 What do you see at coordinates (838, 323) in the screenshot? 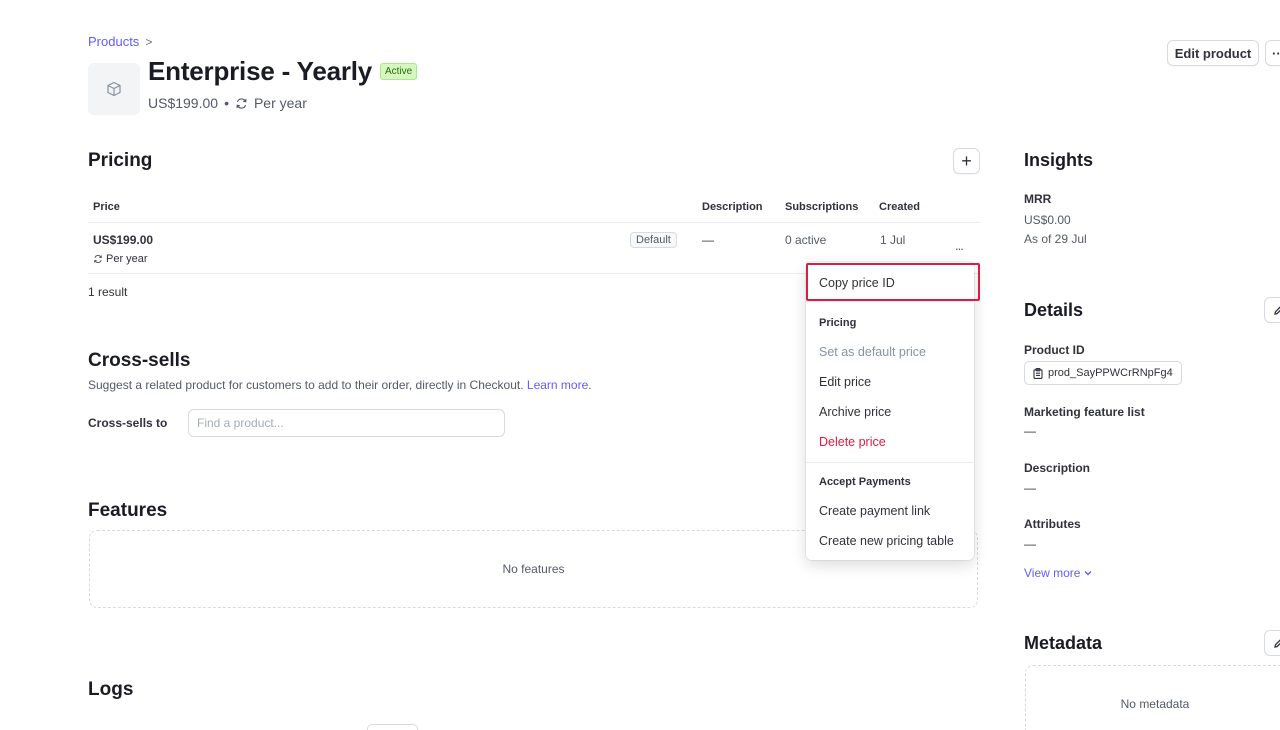
I see `menu-section-pricing: Pricing` at bounding box center [838, 323].